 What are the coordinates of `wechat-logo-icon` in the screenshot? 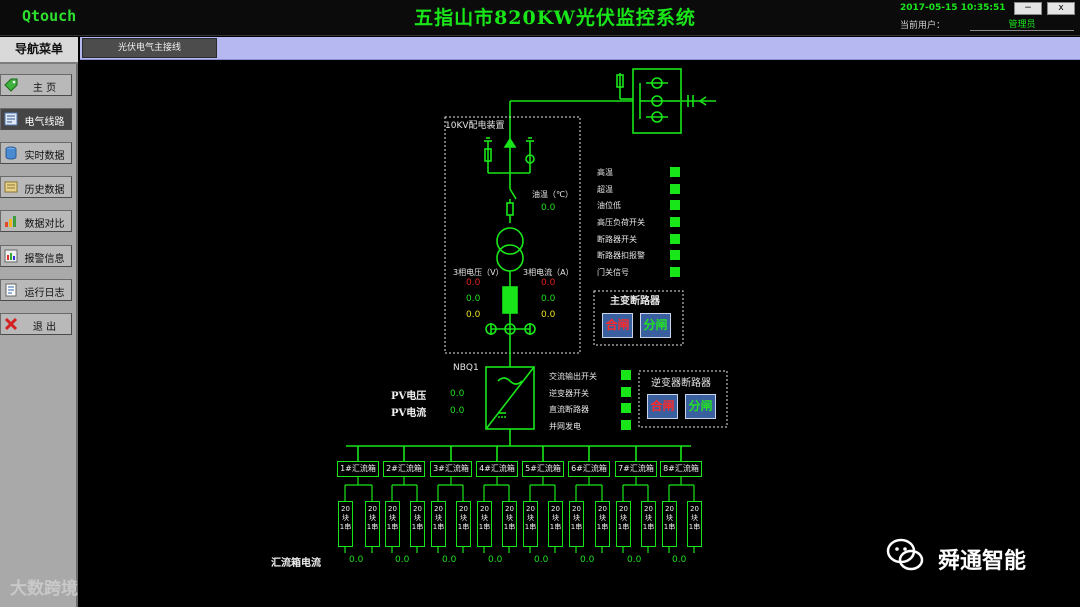 It's located at (905, 554).